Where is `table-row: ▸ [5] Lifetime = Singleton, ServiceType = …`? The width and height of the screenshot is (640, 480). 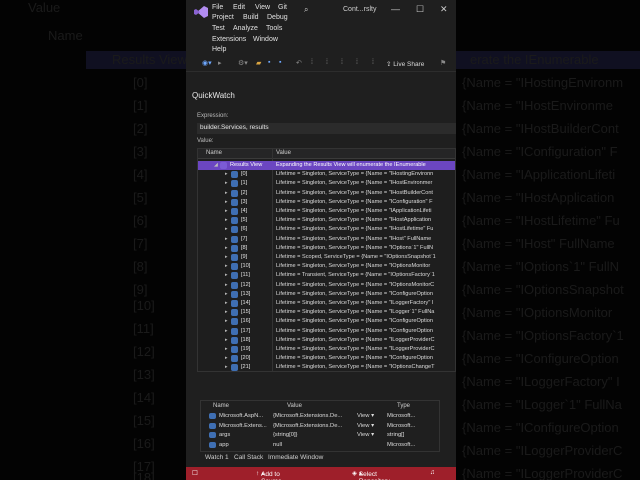 table-row: ▸ [5] Lifetime = Singleton, ServiceType = … is located at coordinates (326, 220).